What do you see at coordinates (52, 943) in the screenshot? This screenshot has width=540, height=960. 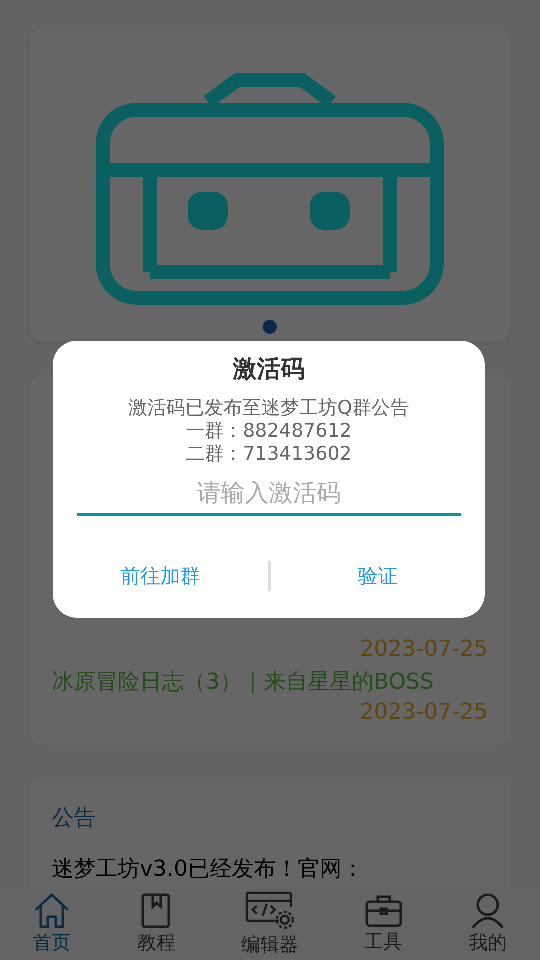 I see `nav-tab: 首页` at bounding box center [52, 943].